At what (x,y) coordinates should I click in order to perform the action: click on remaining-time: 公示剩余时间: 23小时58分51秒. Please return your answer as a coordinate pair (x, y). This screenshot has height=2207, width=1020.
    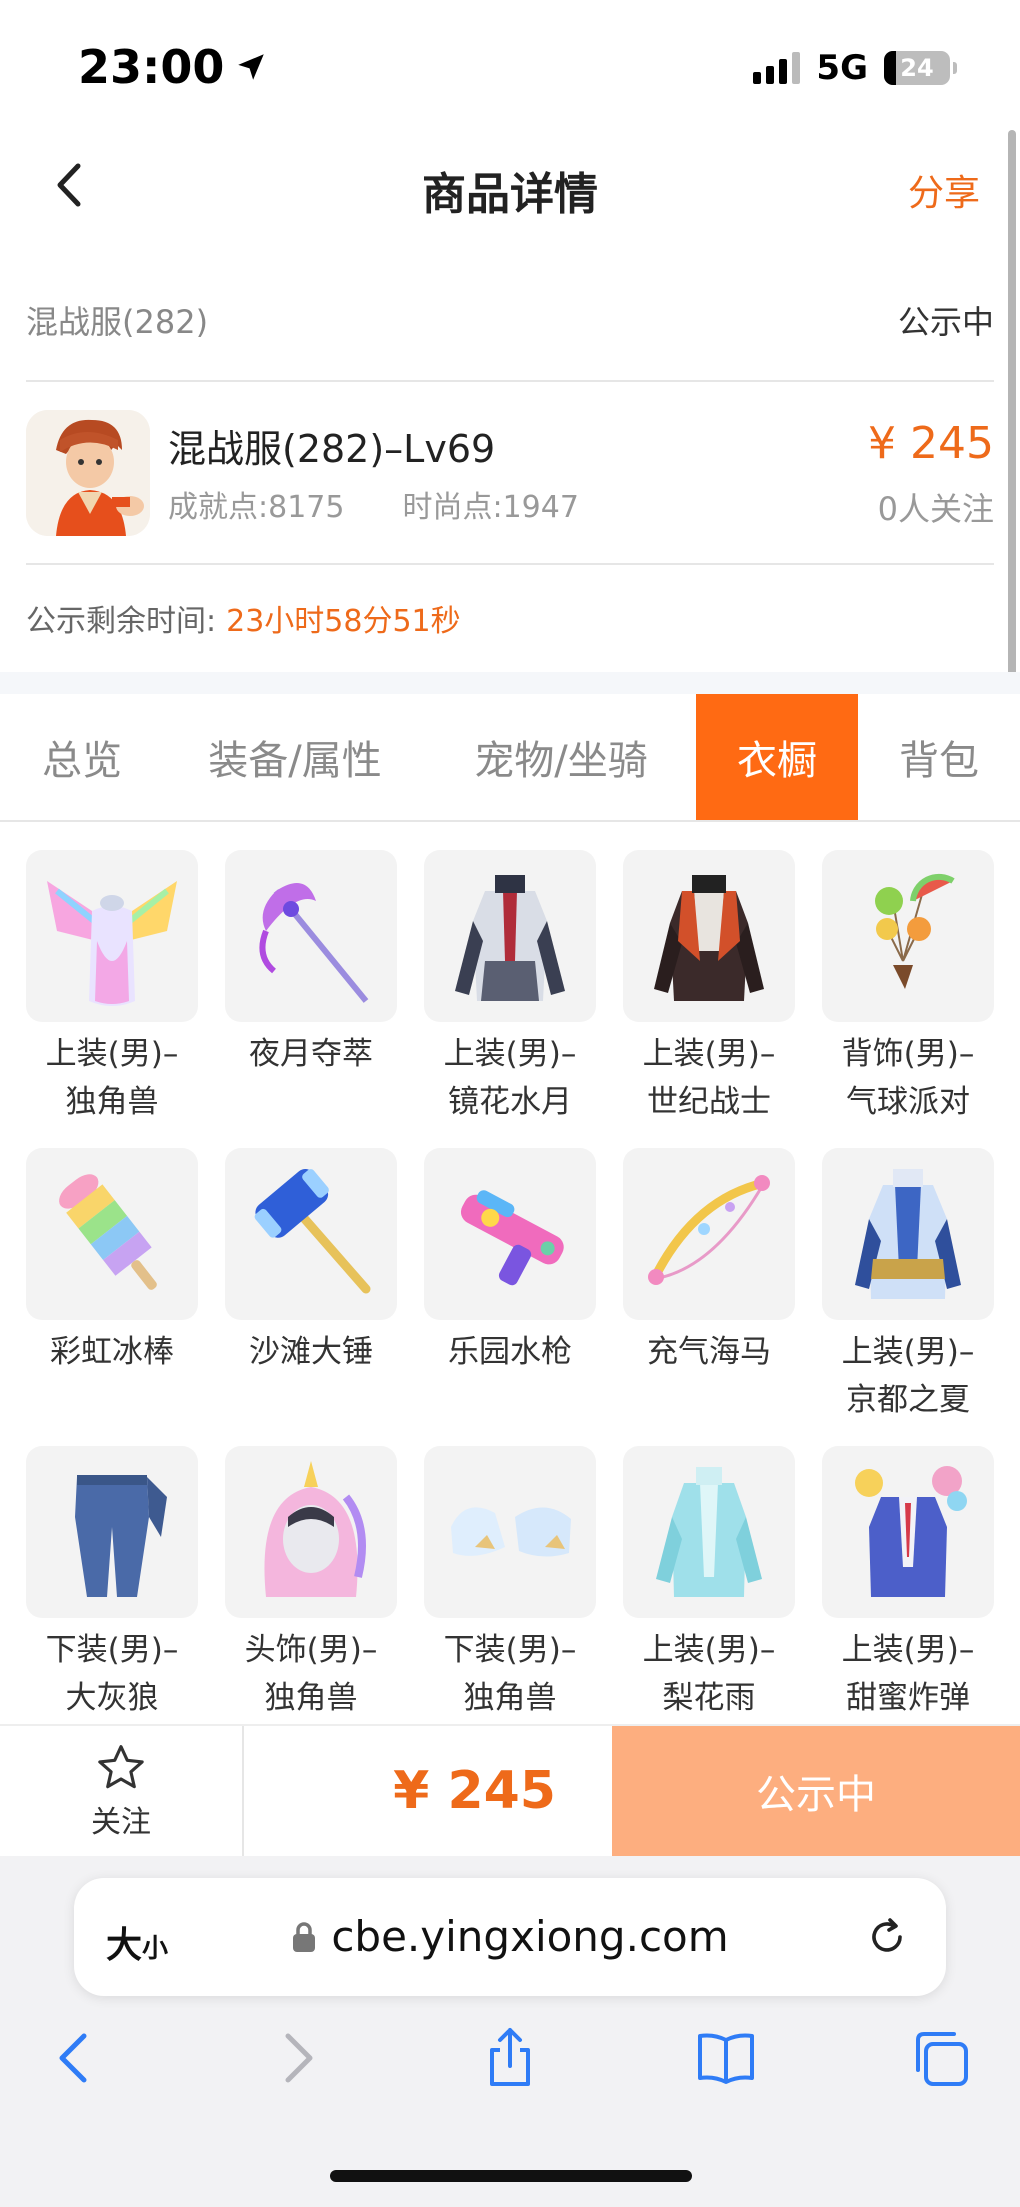
    Looking at the image, I should click on (243, 618).